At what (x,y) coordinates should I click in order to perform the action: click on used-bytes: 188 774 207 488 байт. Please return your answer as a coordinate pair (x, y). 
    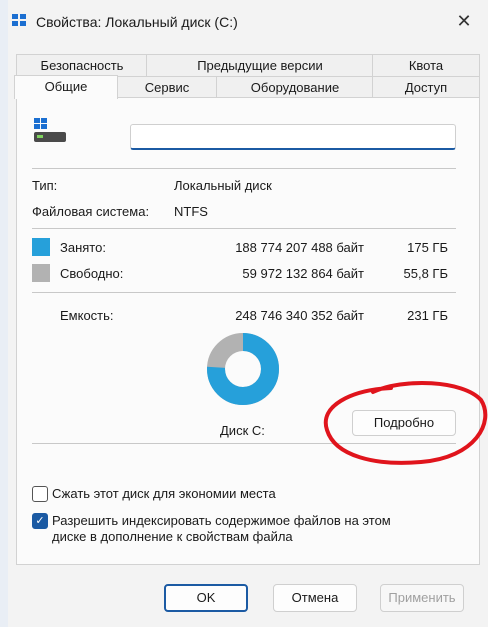
    Looking at the image, I should click on (299, 247).